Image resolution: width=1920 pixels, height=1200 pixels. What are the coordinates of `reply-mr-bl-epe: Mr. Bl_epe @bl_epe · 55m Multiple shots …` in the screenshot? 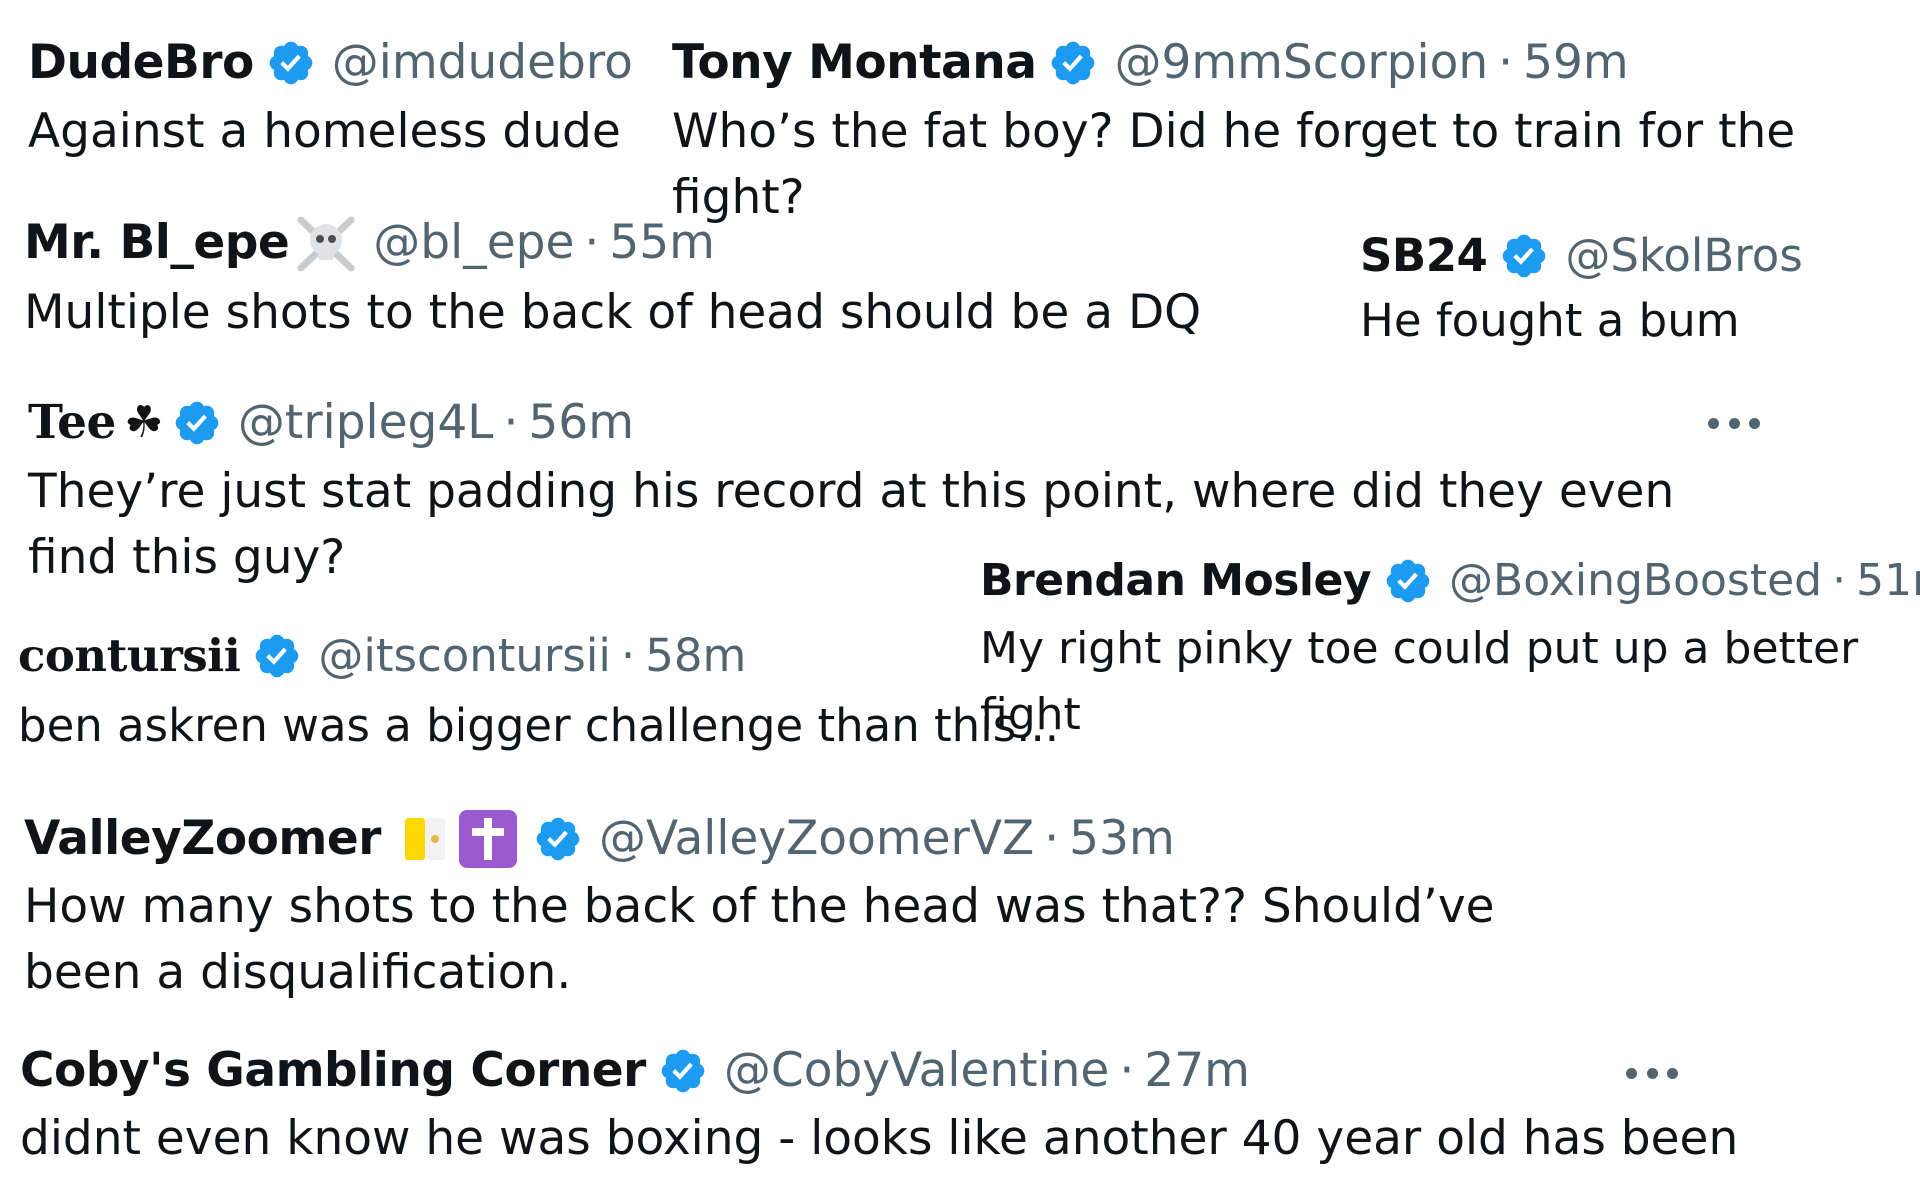 It's located at (612, 279).